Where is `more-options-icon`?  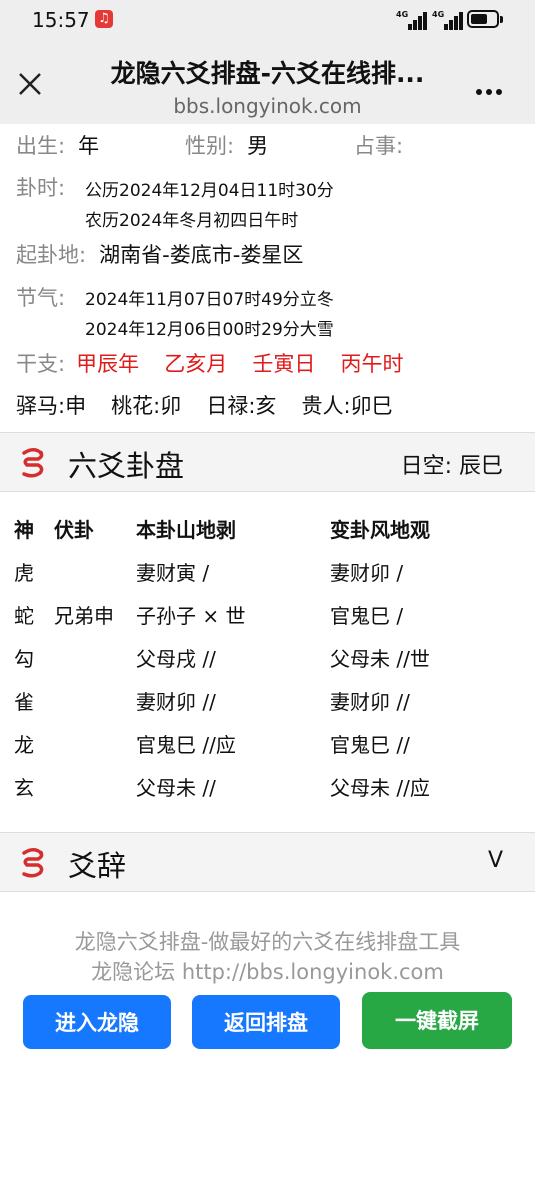
more-options-icon is located at coordinates (492, 87).